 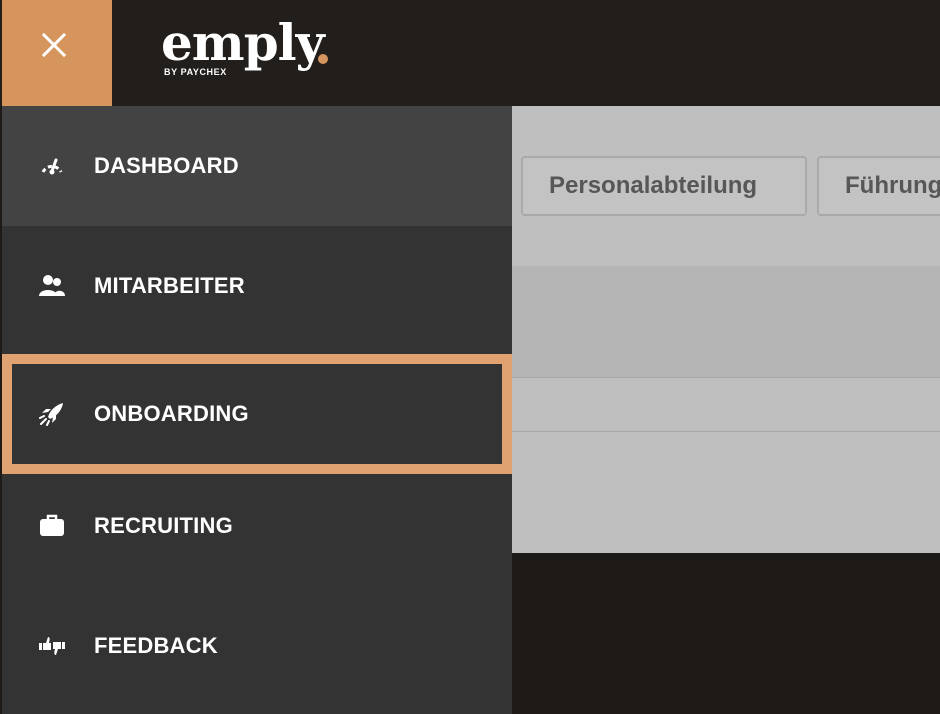 I want to click on dashboard-gauge-icon, so click(x=52, y=166).